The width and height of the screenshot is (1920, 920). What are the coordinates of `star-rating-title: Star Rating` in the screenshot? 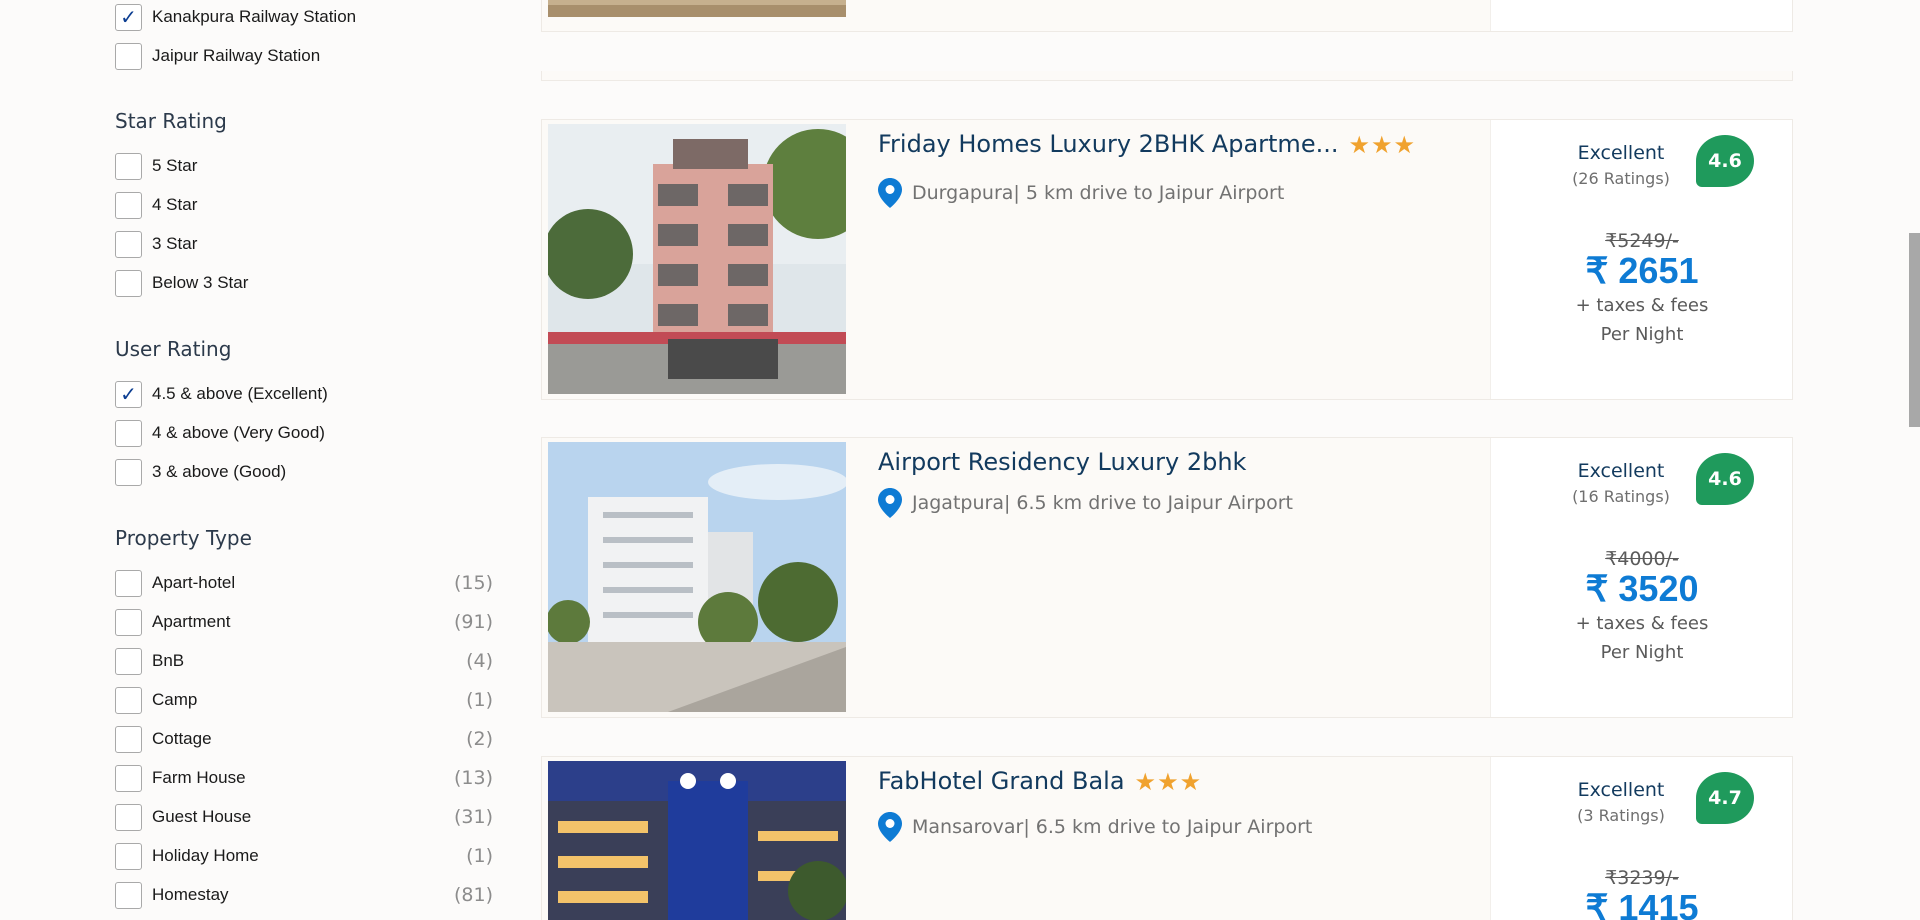 It's located at (171, 121).